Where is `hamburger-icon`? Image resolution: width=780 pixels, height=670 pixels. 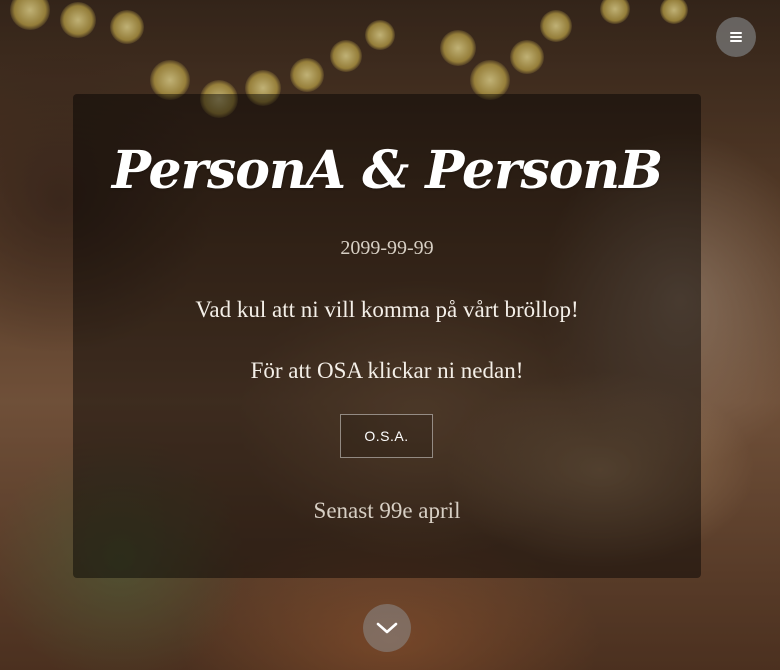 hamburger-icon is located at coordinates (736, 37).